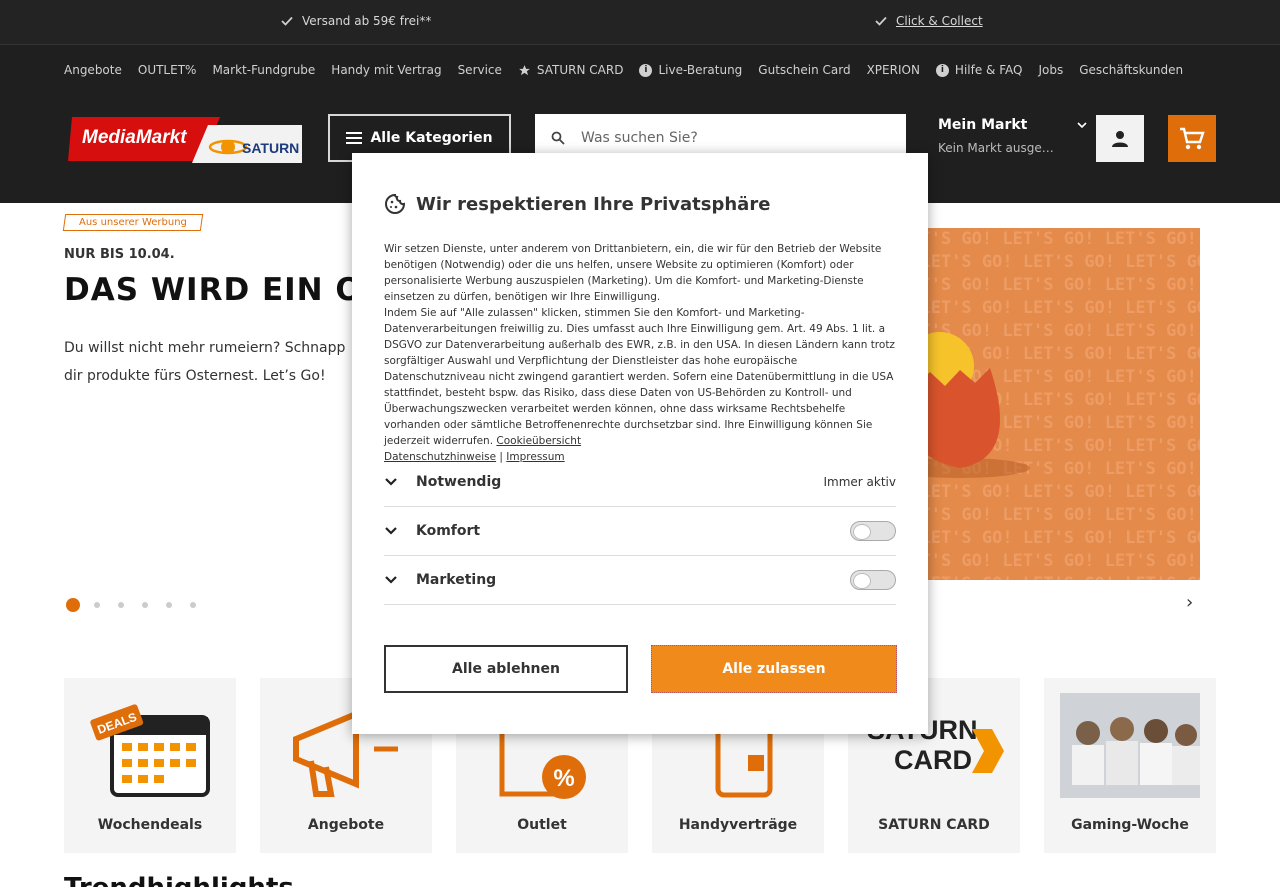  Describe the element at coordinates (506, 669) in the screenshot. I see `reject-all-button: Alle ablehnen` at that location.